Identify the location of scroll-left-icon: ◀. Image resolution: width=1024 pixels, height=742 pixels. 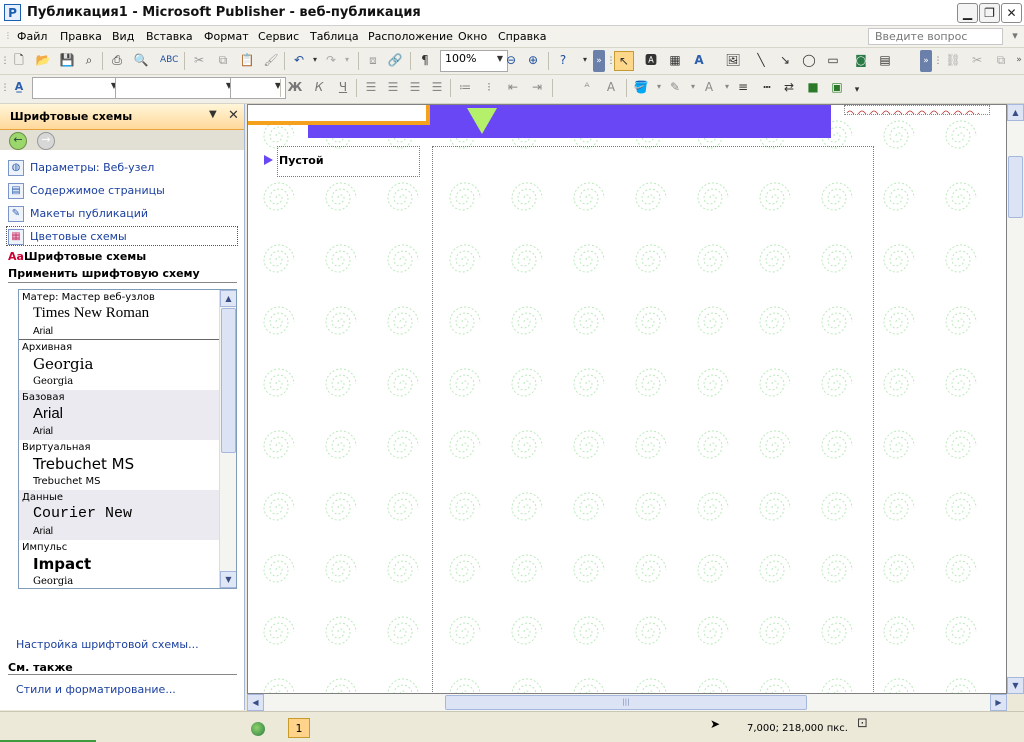
(255, 702).